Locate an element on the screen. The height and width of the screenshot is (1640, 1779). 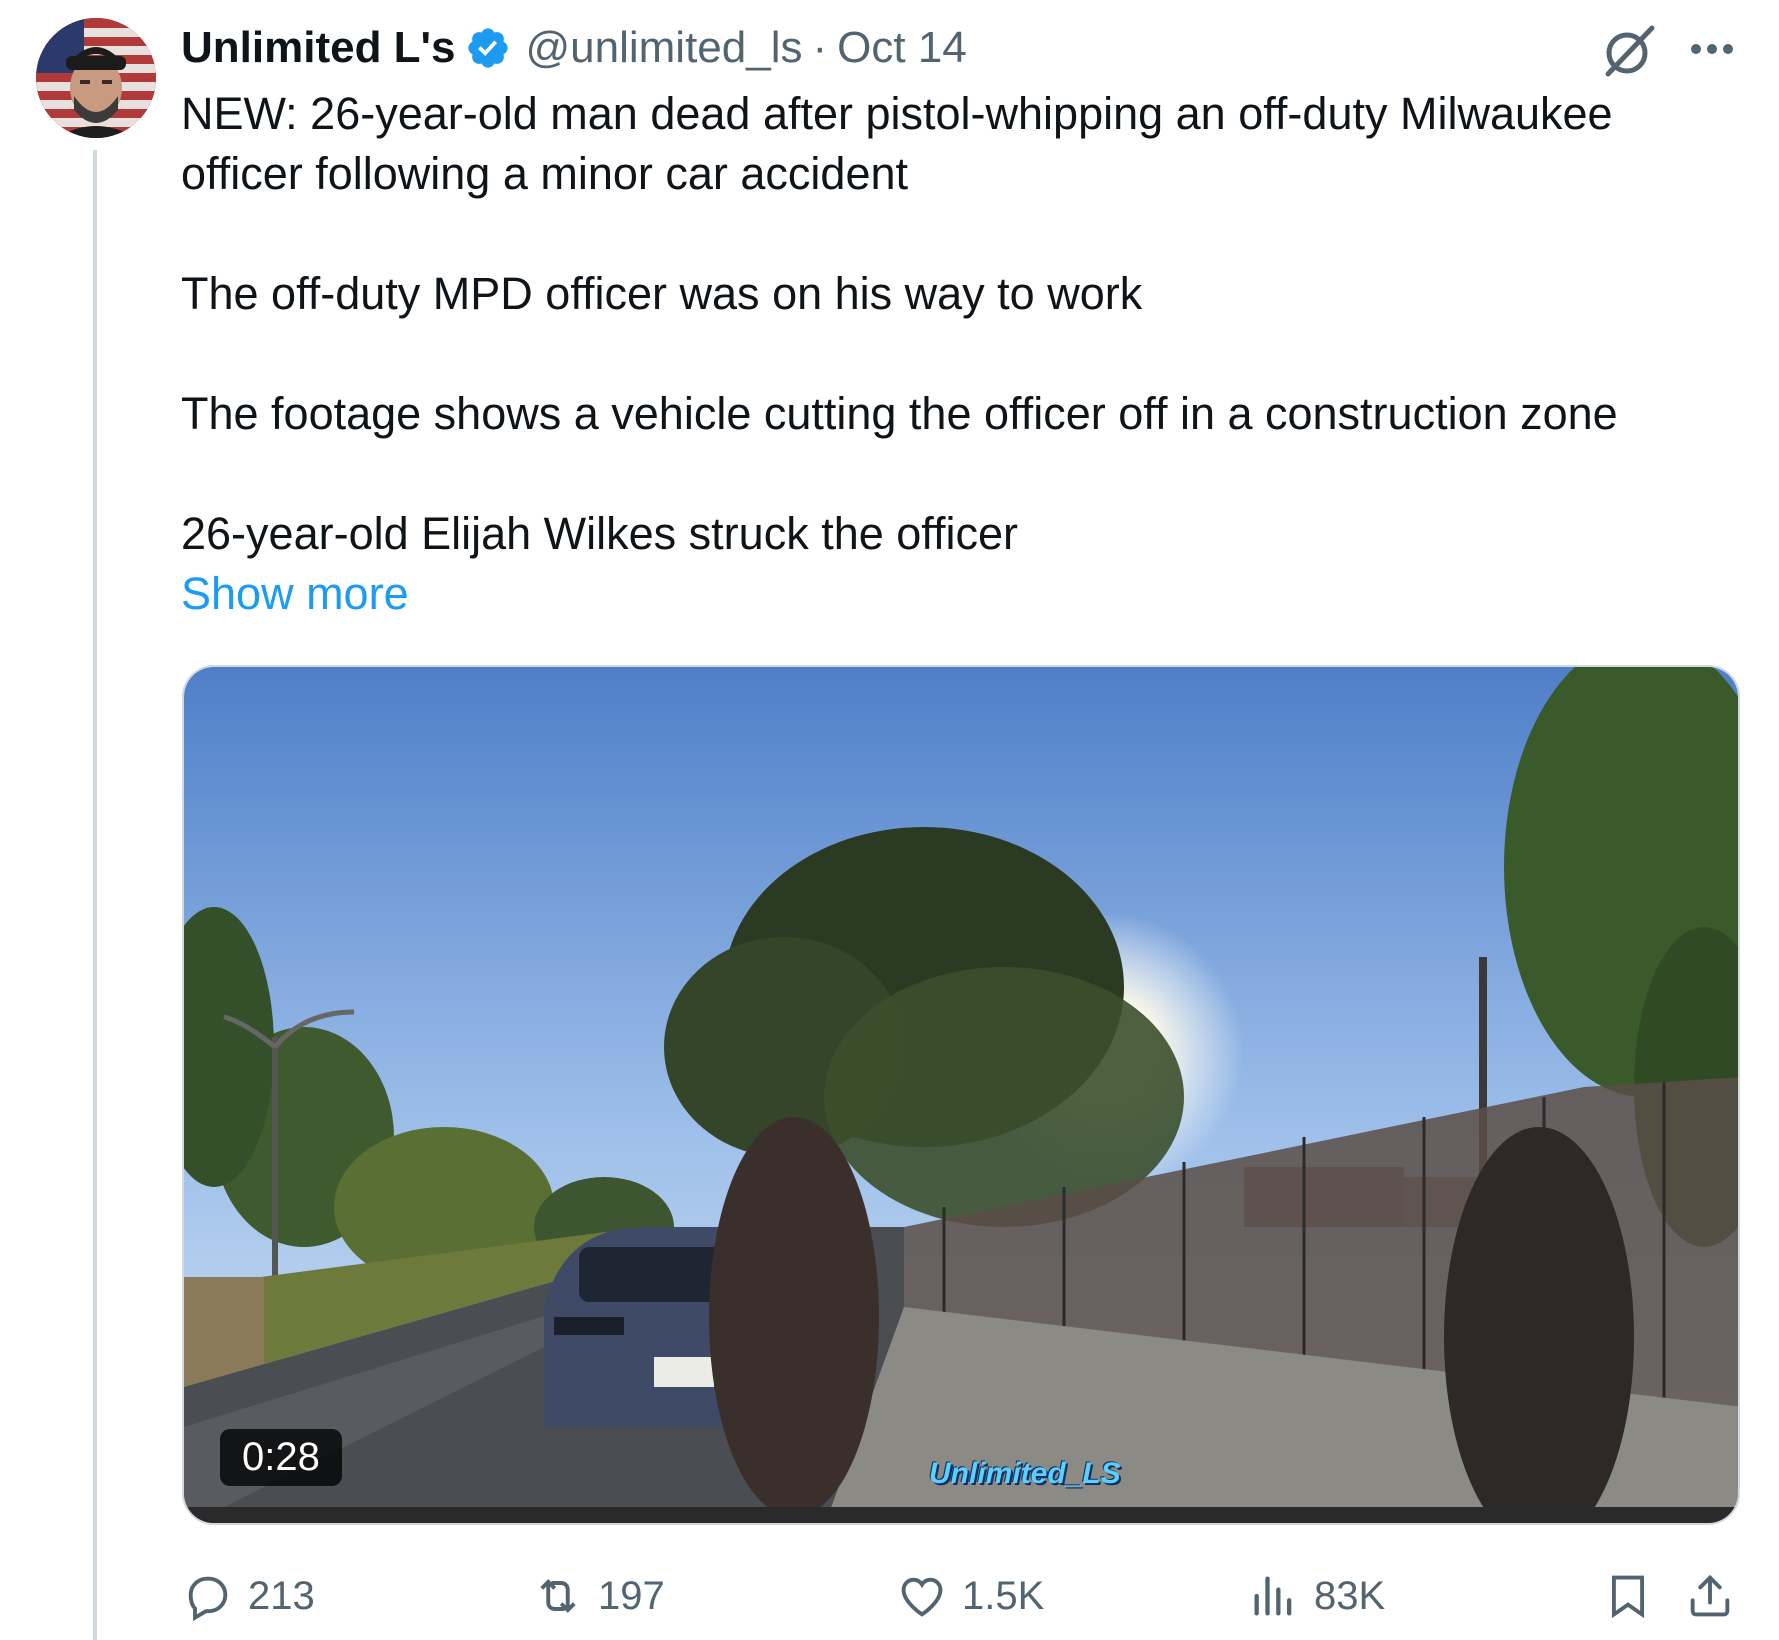
avatar is located at coordinates (96, 78).